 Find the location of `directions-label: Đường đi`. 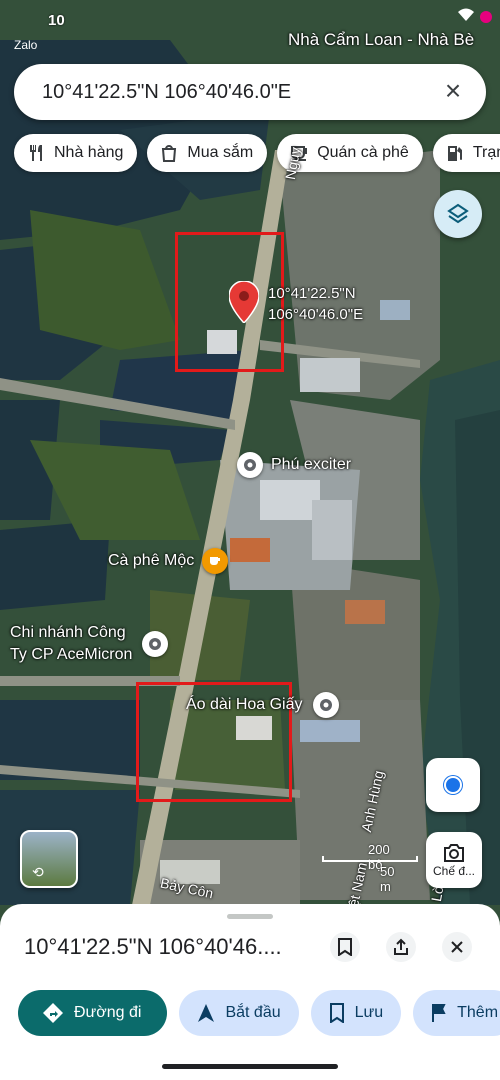

directions-label: Đường đi is located at coordinates (108, 1012).